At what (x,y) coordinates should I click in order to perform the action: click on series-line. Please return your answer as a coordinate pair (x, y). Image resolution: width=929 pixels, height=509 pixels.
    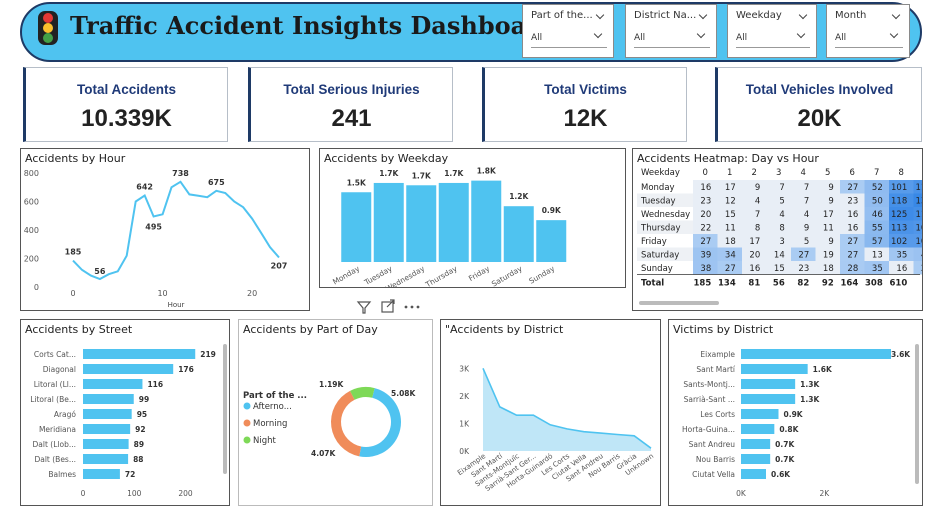
    Looking at the image, I should click on (176, 230).